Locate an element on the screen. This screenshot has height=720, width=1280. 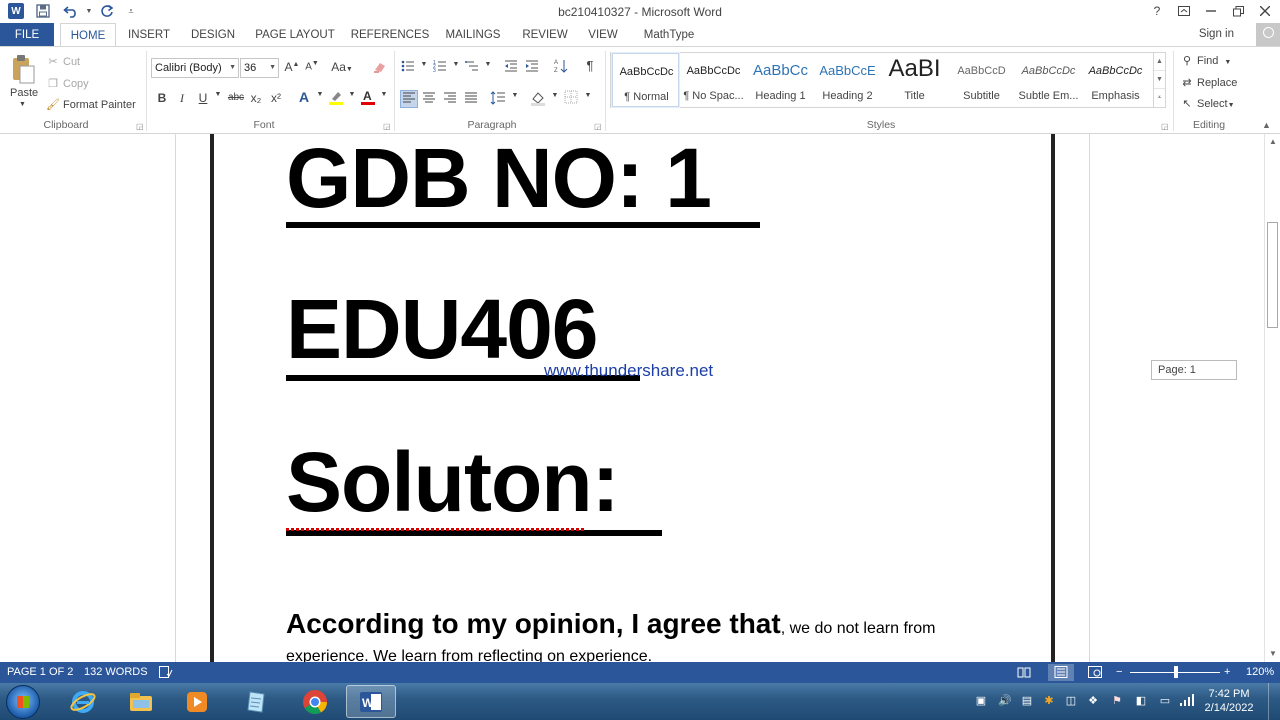
taskbar-file-explorer is located at coordinates (141, 701).